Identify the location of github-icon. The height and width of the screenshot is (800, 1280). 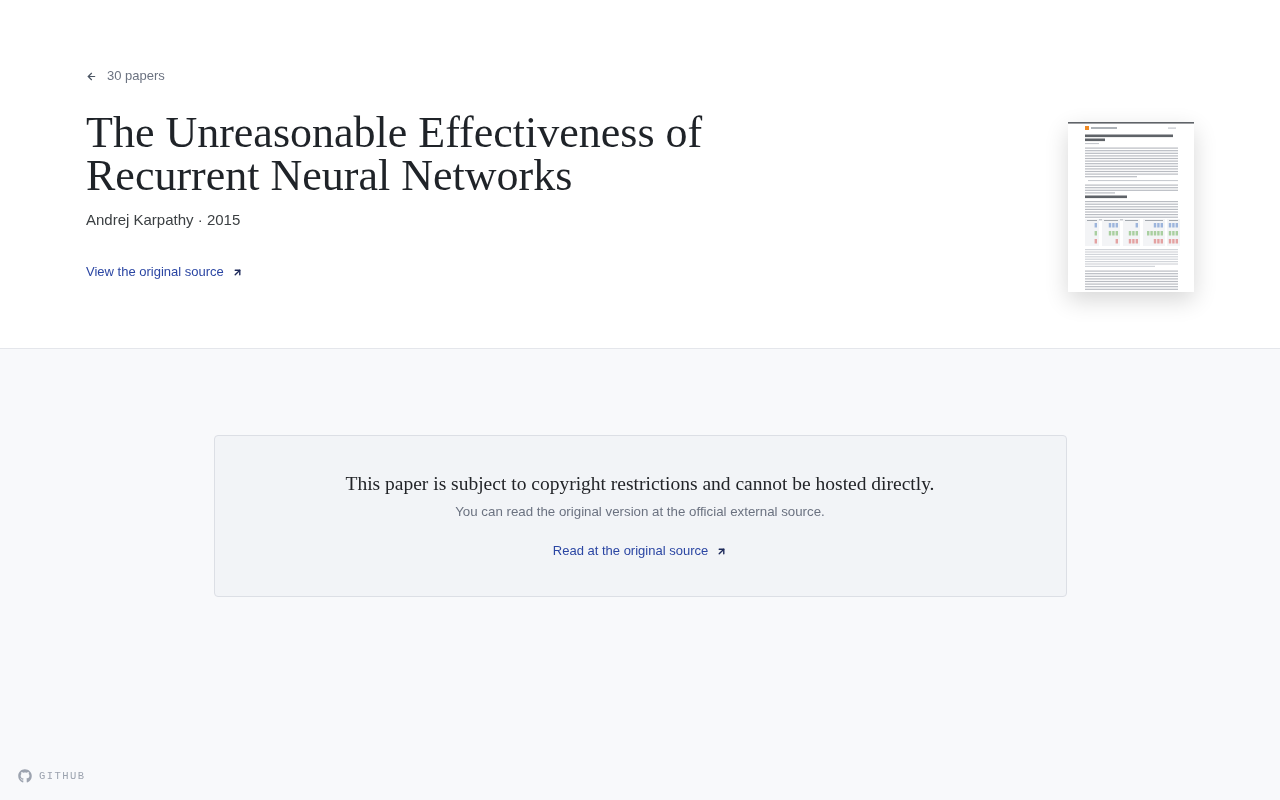
(25, 776).